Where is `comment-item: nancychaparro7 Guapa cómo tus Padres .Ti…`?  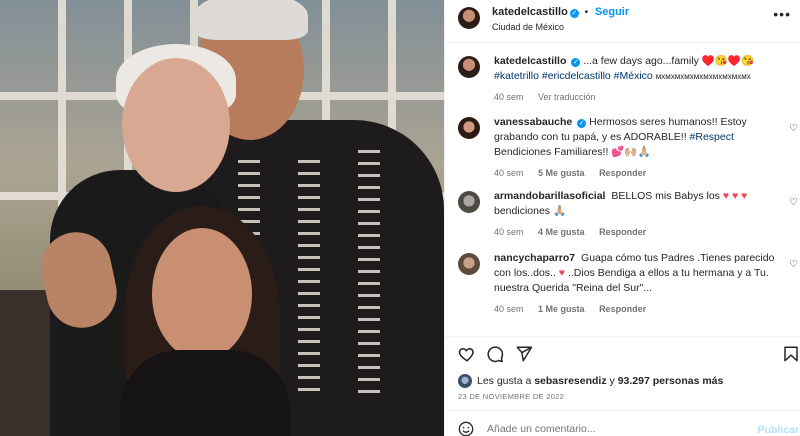
comment-item: nancychaparro7 Guapa cómo tus Padres .Ti… is located at coordinates (628, 284).